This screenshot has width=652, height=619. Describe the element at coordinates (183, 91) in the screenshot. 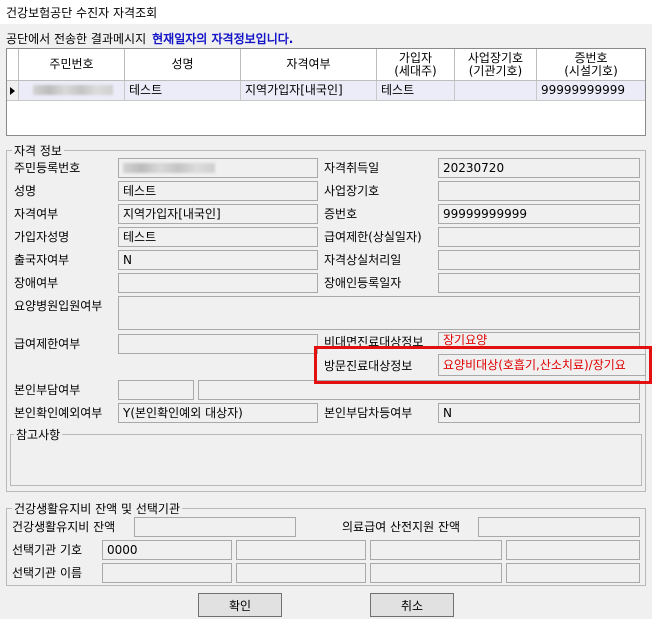

I see `grid-cell-name: 테스트` at that location.